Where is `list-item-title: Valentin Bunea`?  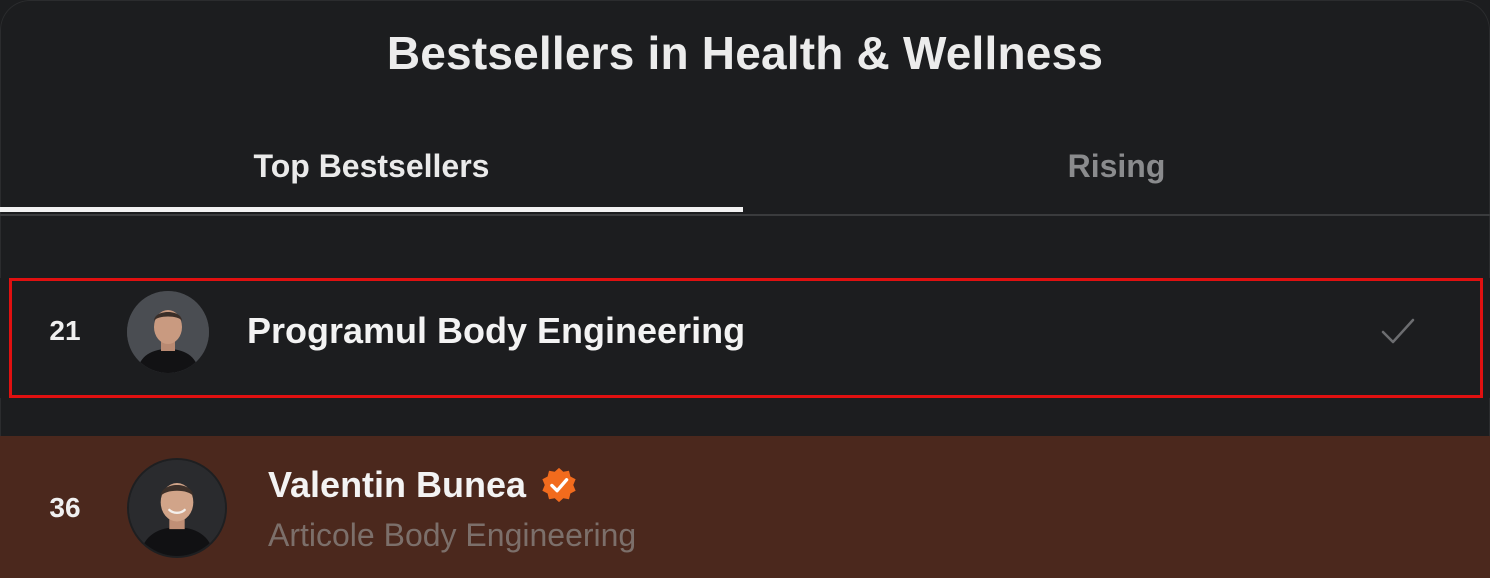
list-item-title: Valentin Bunea is located at coordinates (397, 484).